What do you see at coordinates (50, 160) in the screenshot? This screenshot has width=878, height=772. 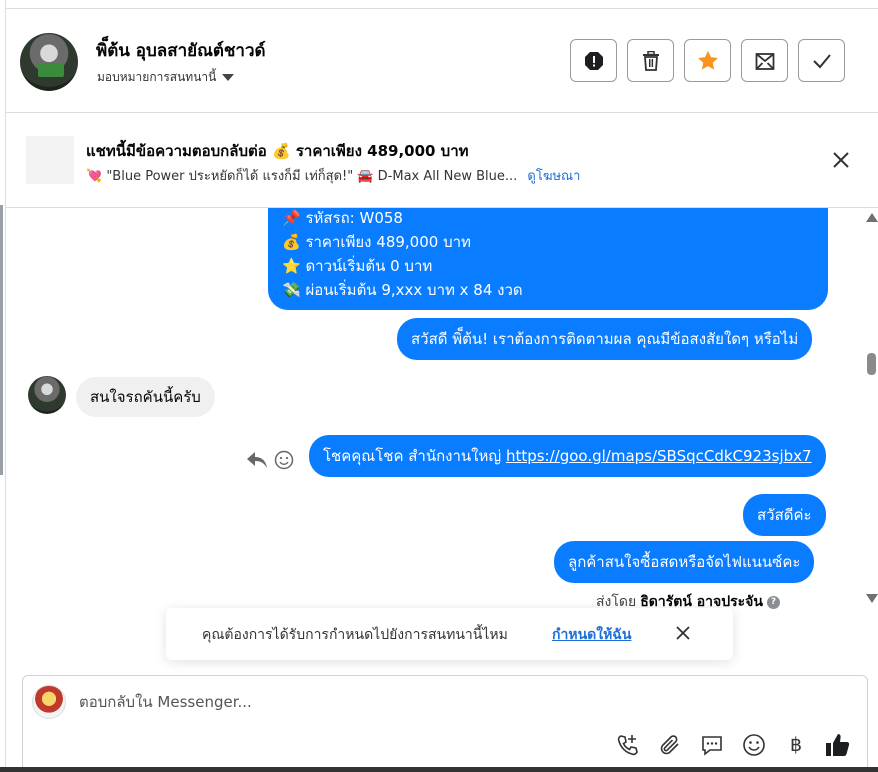 I see `ad-thumbnail` at bounding box center [50, 160].